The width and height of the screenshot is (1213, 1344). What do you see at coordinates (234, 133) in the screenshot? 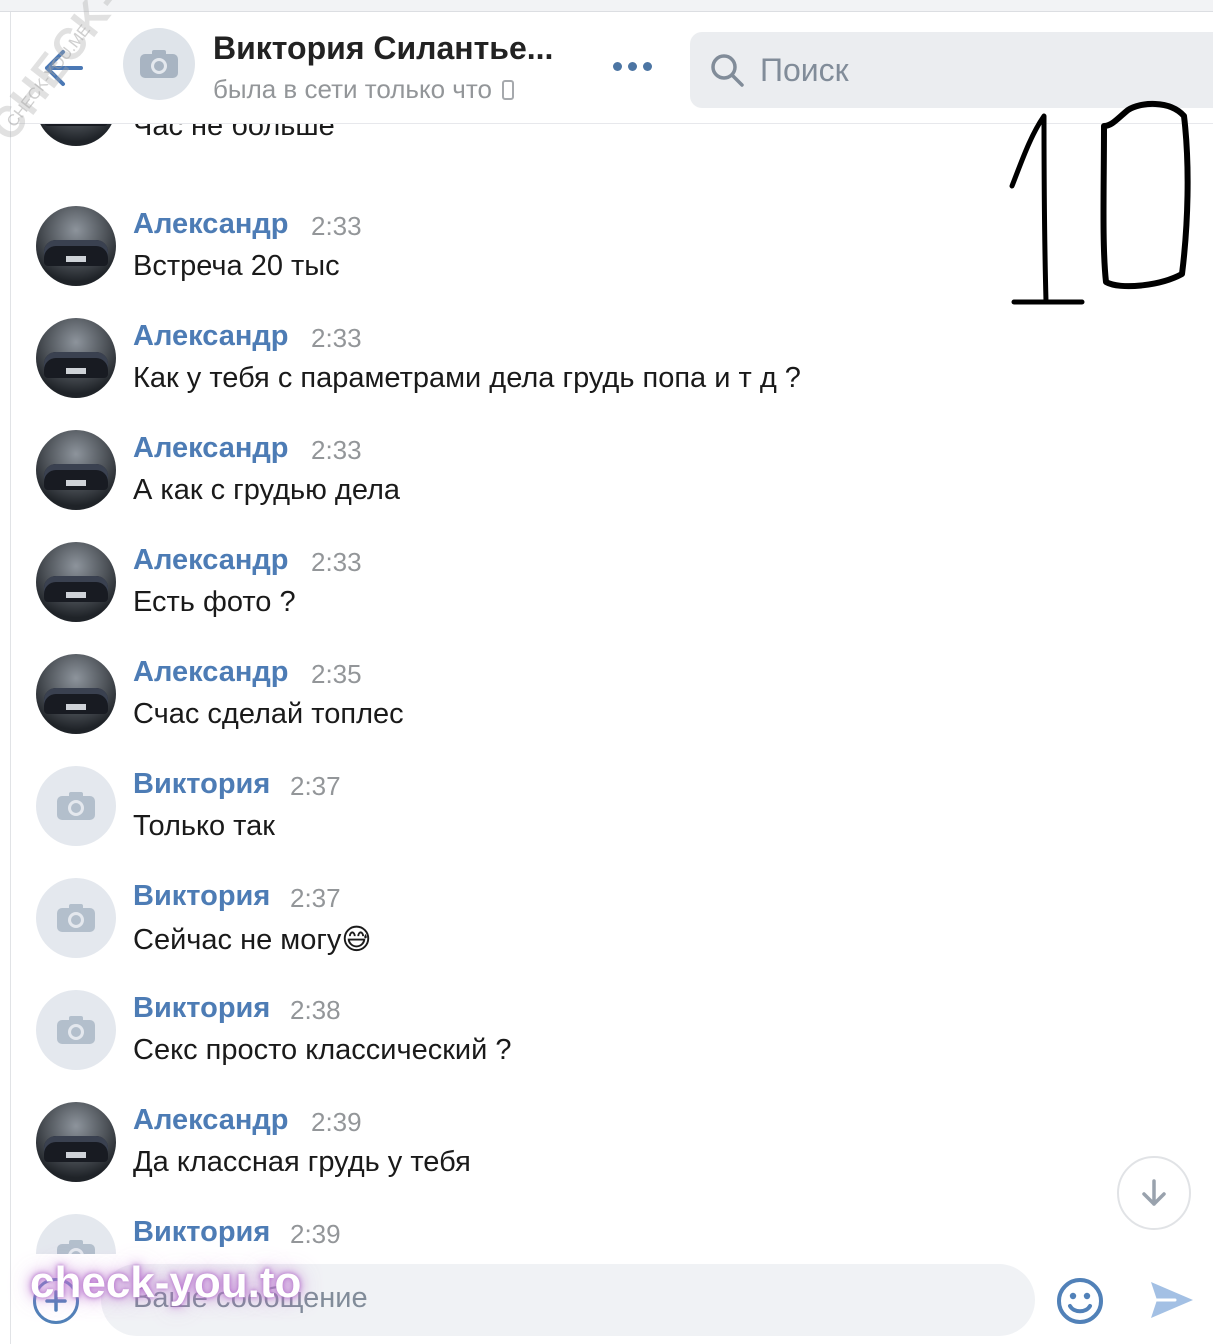
I see `message-text: Час не больше` at bounding box center [234, 133].